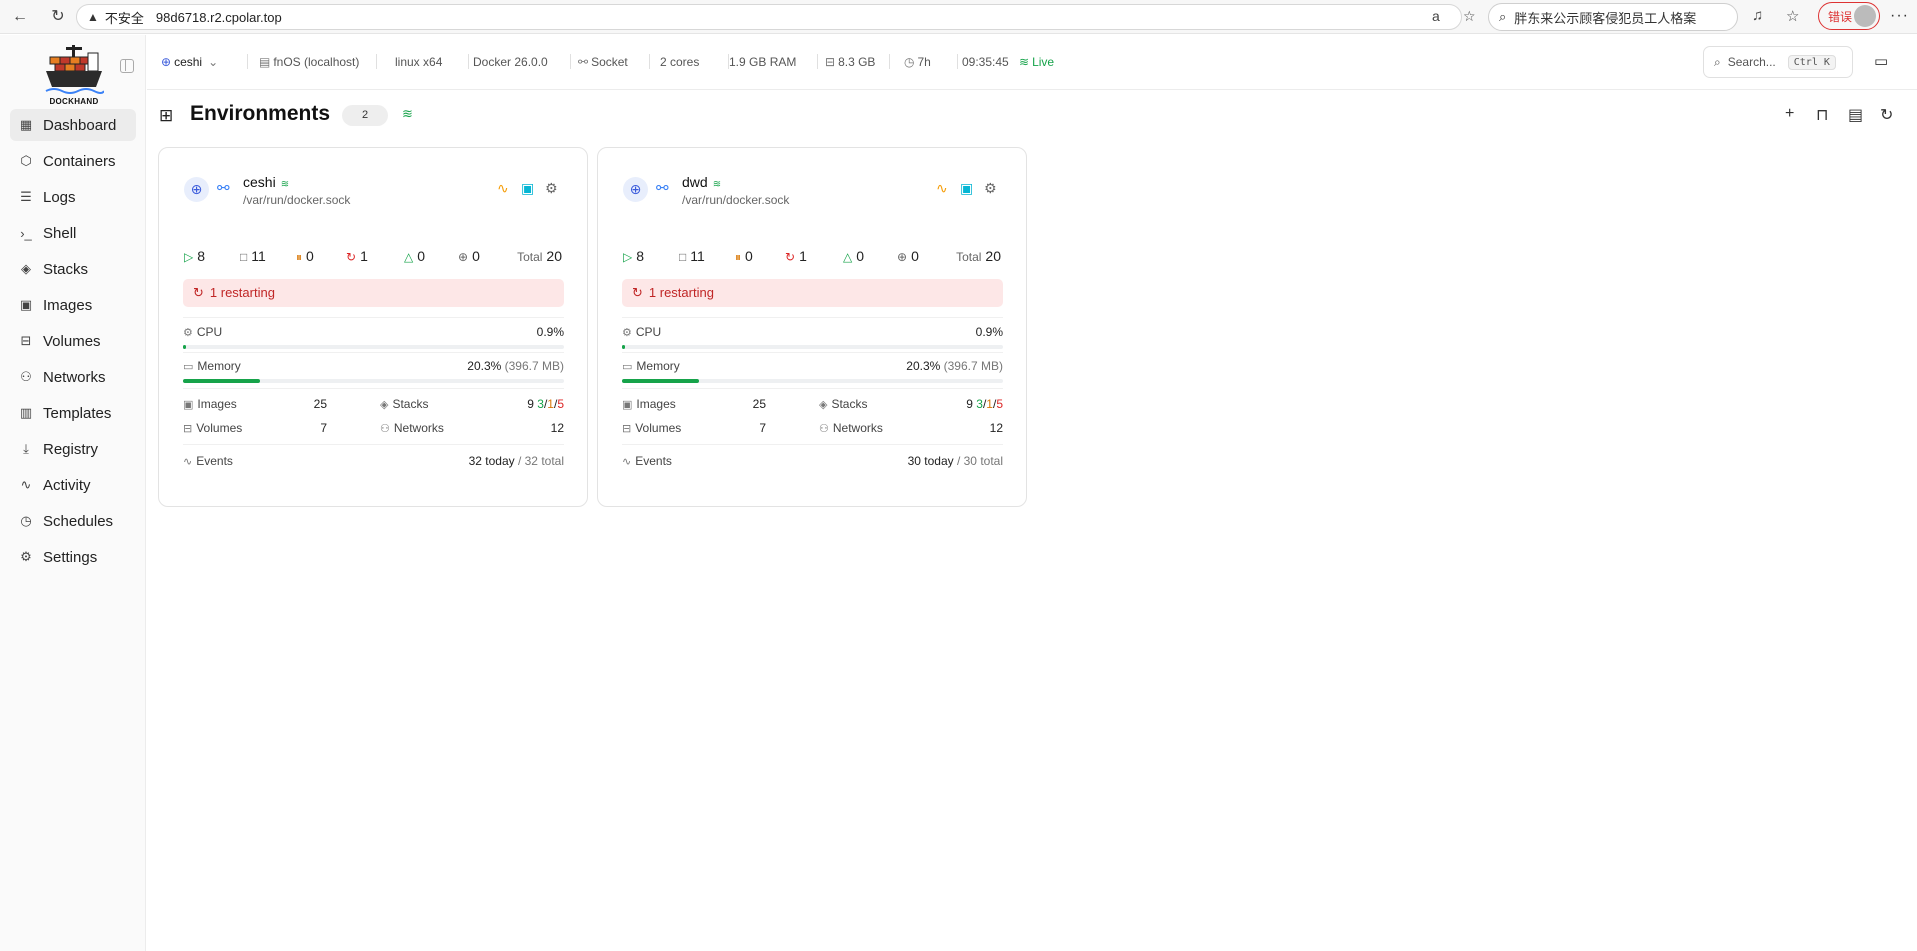  What do you see at coordinates (979, 461) in the screenshot?
I see `events-total: / 30 total` at bounding box center [979, 461].